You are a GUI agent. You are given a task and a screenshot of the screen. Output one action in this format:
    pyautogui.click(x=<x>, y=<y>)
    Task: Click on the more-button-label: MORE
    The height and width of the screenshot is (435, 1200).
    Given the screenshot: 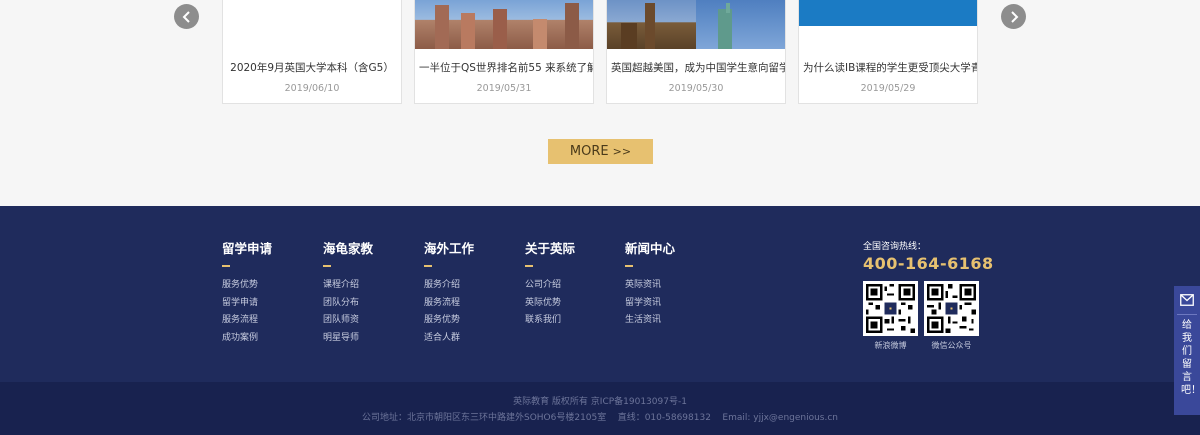 What is the action you would take?
    pyautogui.click(x=589, y=151)
    